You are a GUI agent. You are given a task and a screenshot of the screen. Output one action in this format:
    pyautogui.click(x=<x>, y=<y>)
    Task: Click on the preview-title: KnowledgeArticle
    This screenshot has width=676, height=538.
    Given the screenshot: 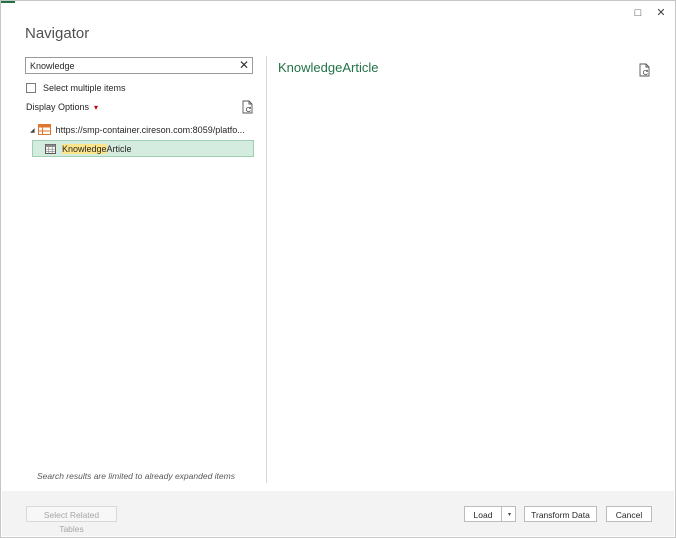 What is the action you would take?
    pyautogui.click(x=328, y=67)
    